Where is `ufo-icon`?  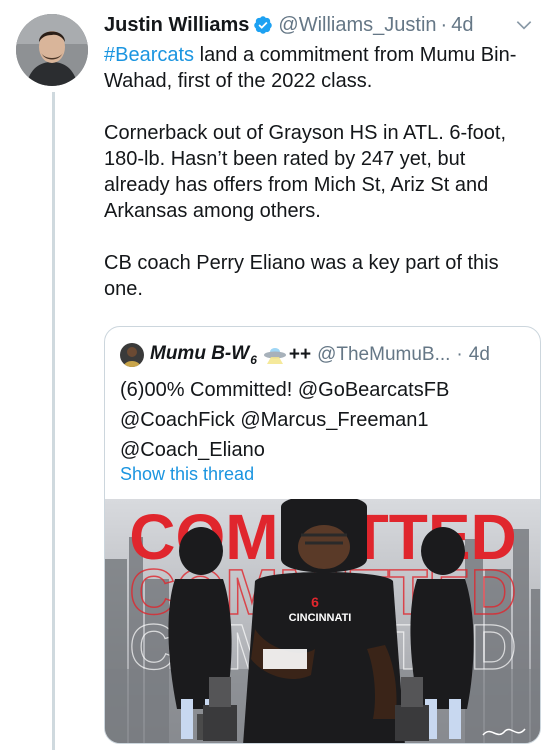 ufo-icon is located at coordinates (274, 356).